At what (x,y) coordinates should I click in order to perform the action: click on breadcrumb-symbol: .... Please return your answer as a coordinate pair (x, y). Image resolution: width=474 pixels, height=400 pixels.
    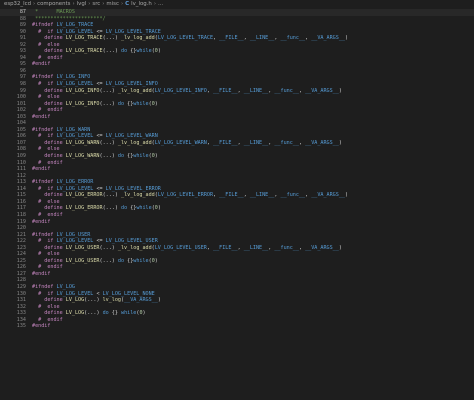
    Looking at the image, I should click on (160, 4).